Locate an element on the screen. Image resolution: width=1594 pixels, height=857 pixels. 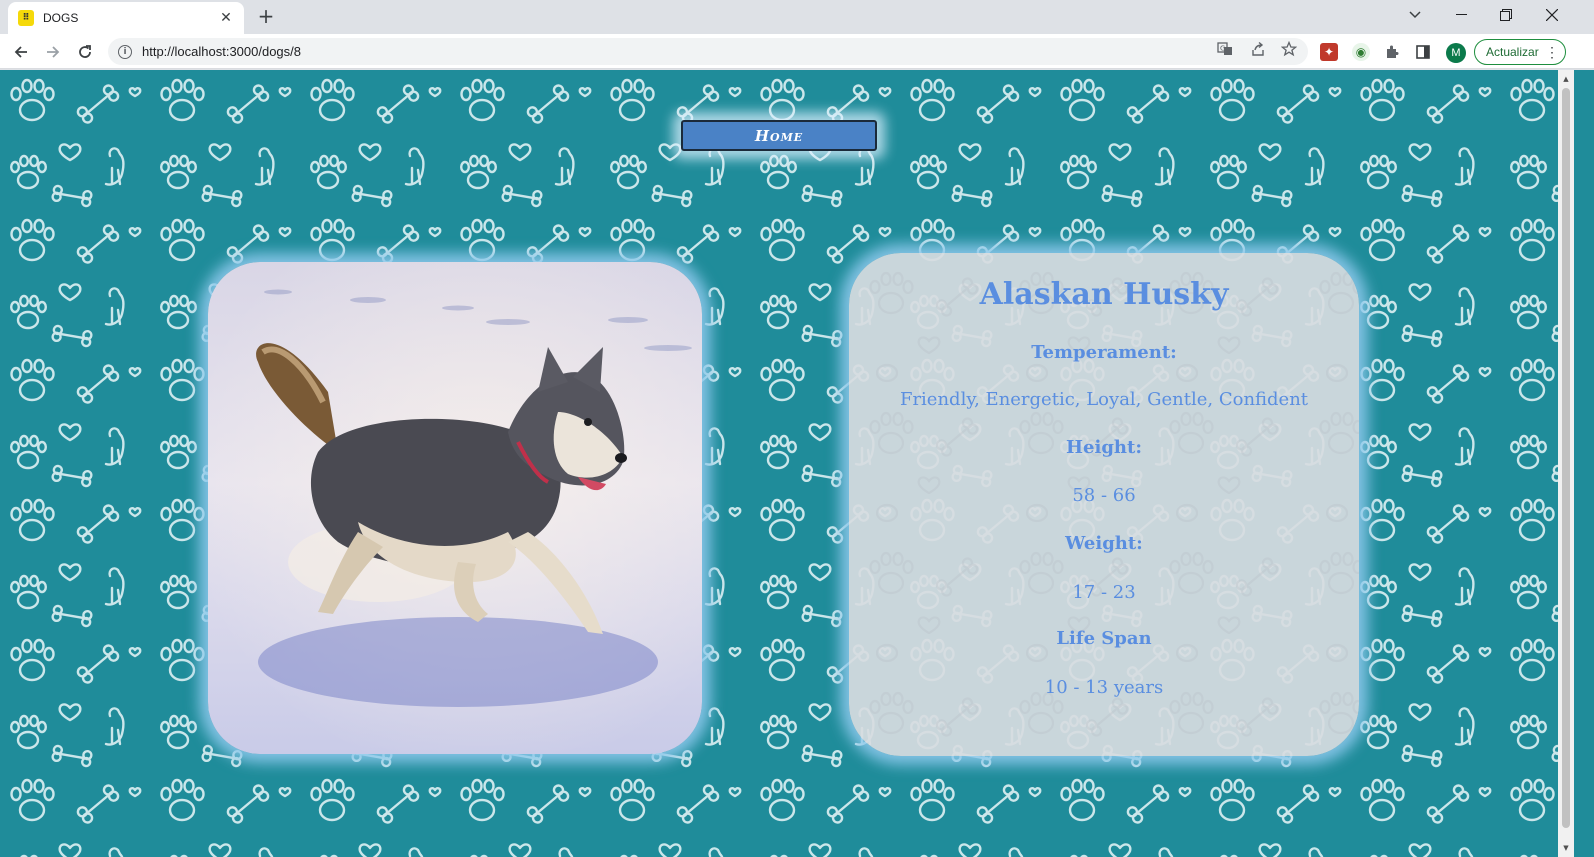
restore-icon is located at coordinates (1506, 15).